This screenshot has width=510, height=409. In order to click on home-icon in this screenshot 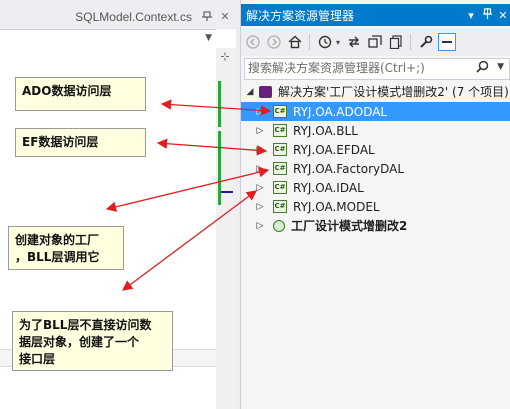, I will do `click(295, 42)`.